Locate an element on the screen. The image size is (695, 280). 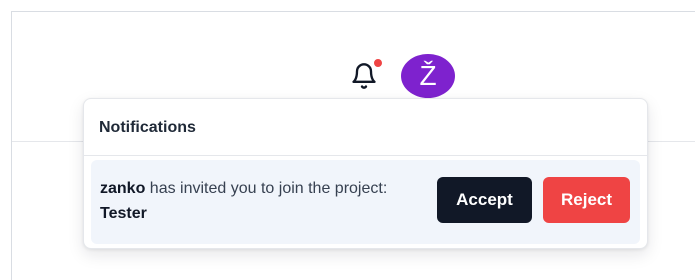
accept-button: Accept is located at coordinates (484, 200).